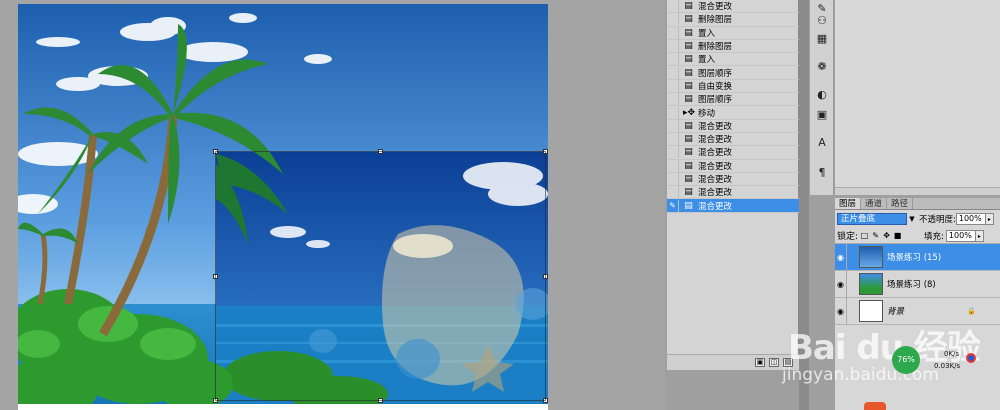 This screenshot has height=410, width=1000. What do you see at coordinates (989, 219) in the screenshot?
I see `opacity-arrow-icon: ▸` at bounding box center [989, 219].